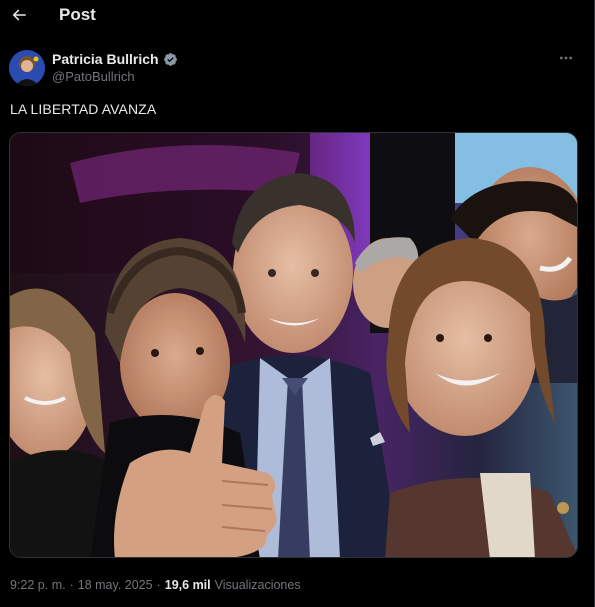 This screenshot has width=595, height=607. What do you see at coordinates (27, 68) in the screenshot?
I see `avatar` at bounding box center [27, 68].